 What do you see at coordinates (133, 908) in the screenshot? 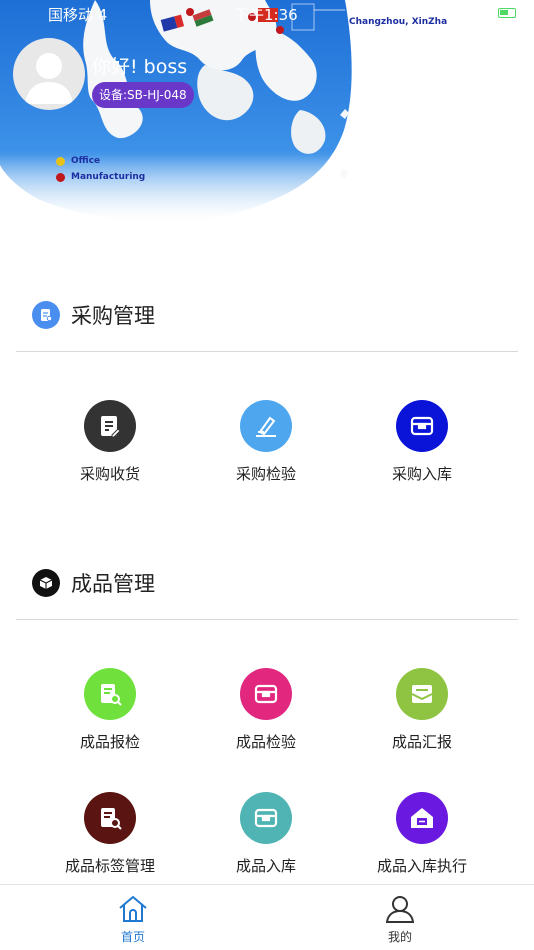
I see `home-icon` at bounding box center [133, 908].